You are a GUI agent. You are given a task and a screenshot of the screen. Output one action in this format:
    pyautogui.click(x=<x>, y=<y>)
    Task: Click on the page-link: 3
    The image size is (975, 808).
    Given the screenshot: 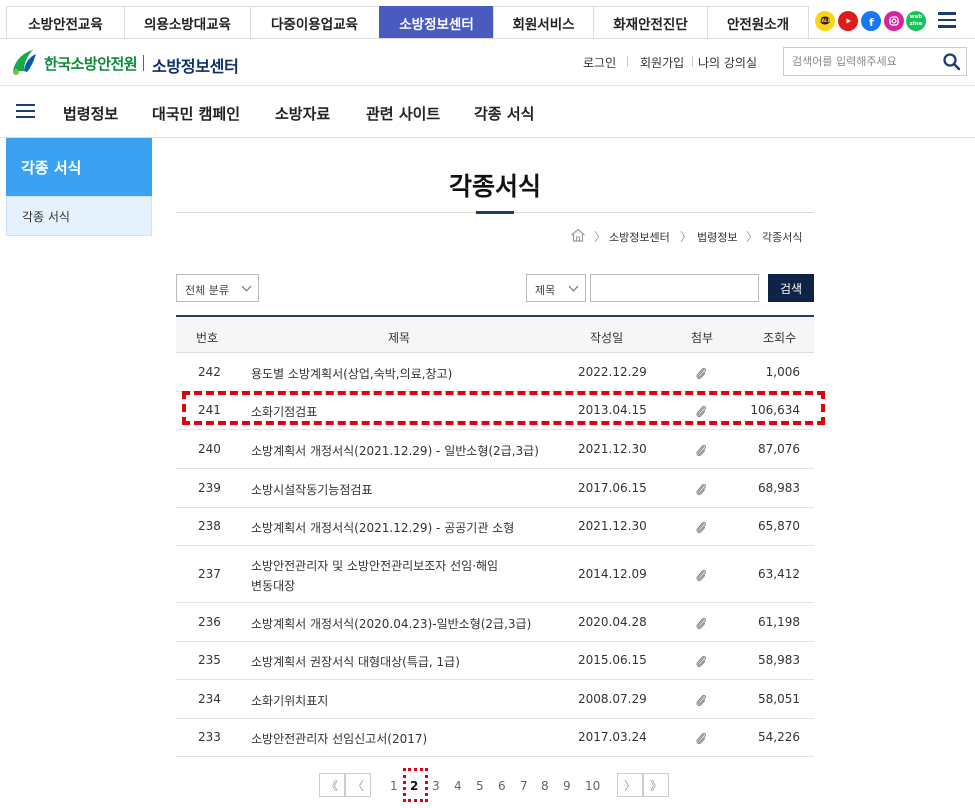 What is the action you would take?
    pyautogui.click(x=436, y=786)
    